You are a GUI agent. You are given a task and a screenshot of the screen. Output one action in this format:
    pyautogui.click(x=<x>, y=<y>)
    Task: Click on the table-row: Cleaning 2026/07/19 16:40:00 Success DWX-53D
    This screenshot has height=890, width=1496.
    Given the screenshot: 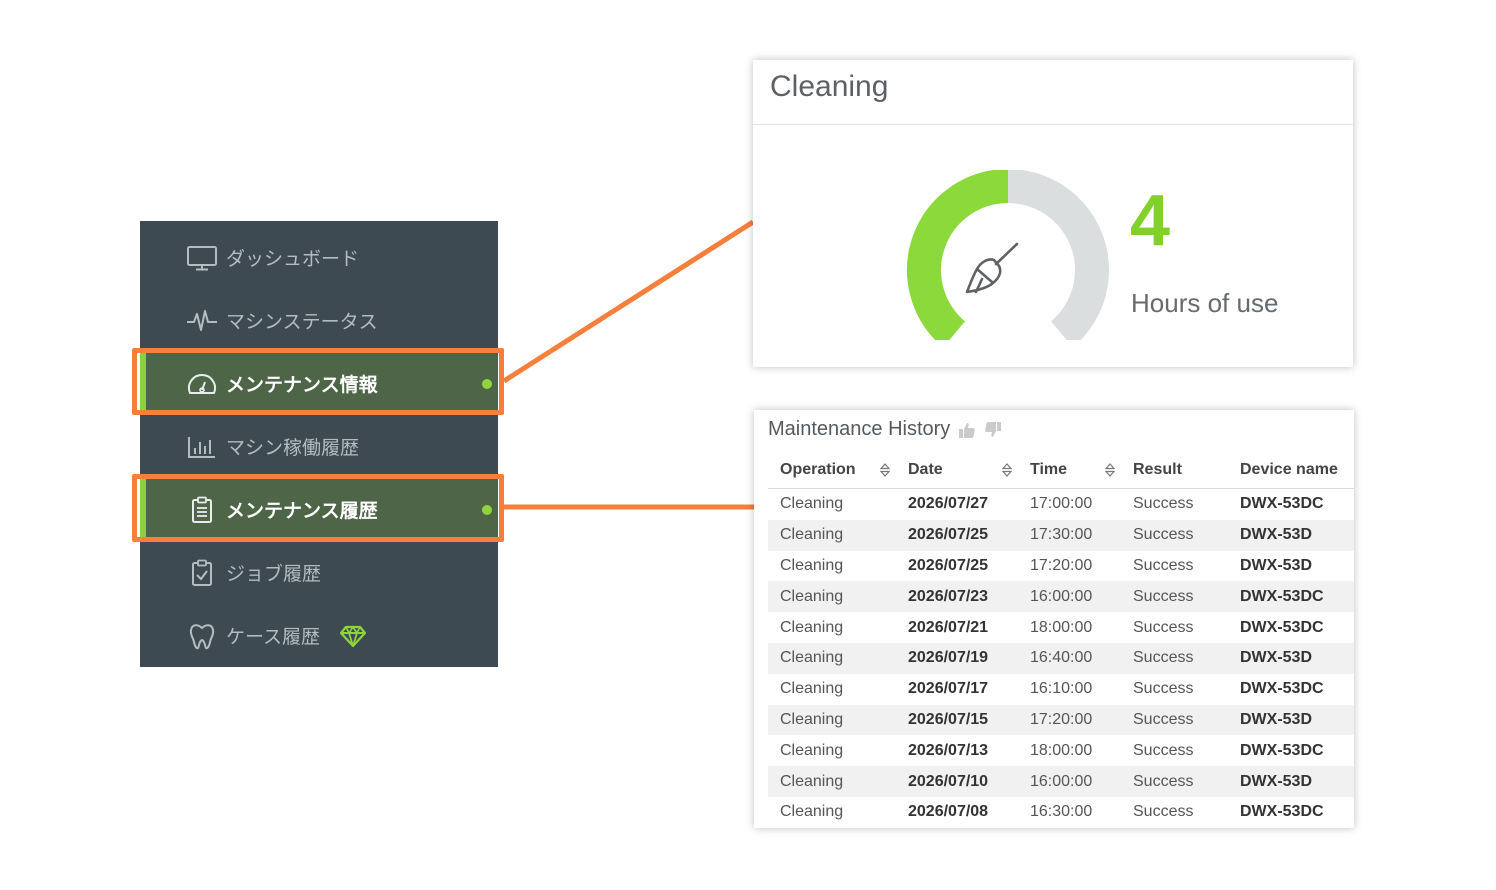 What is the action you would take?
    pyautogui.click(x=1061, y=658)
    